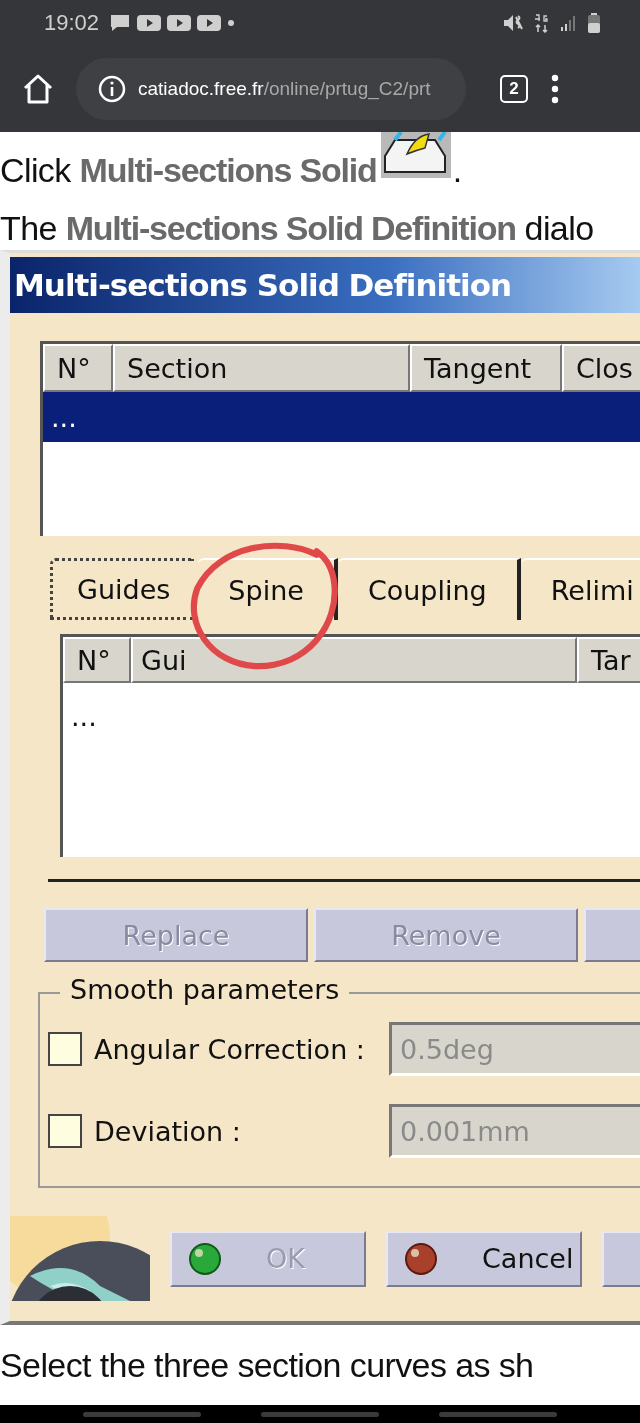  What do you see at coordinates (231, 22) in the screenshot?
I see `dot-icon` at bounding box center [231, 22].